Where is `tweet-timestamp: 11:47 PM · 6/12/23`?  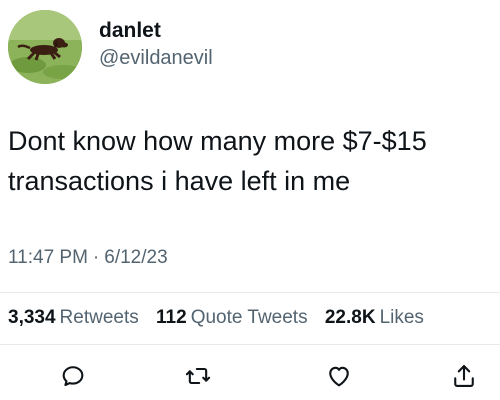 tweet-timestamp: 11:47 PM · 6/12/23 is located at coordinates (88, 258).